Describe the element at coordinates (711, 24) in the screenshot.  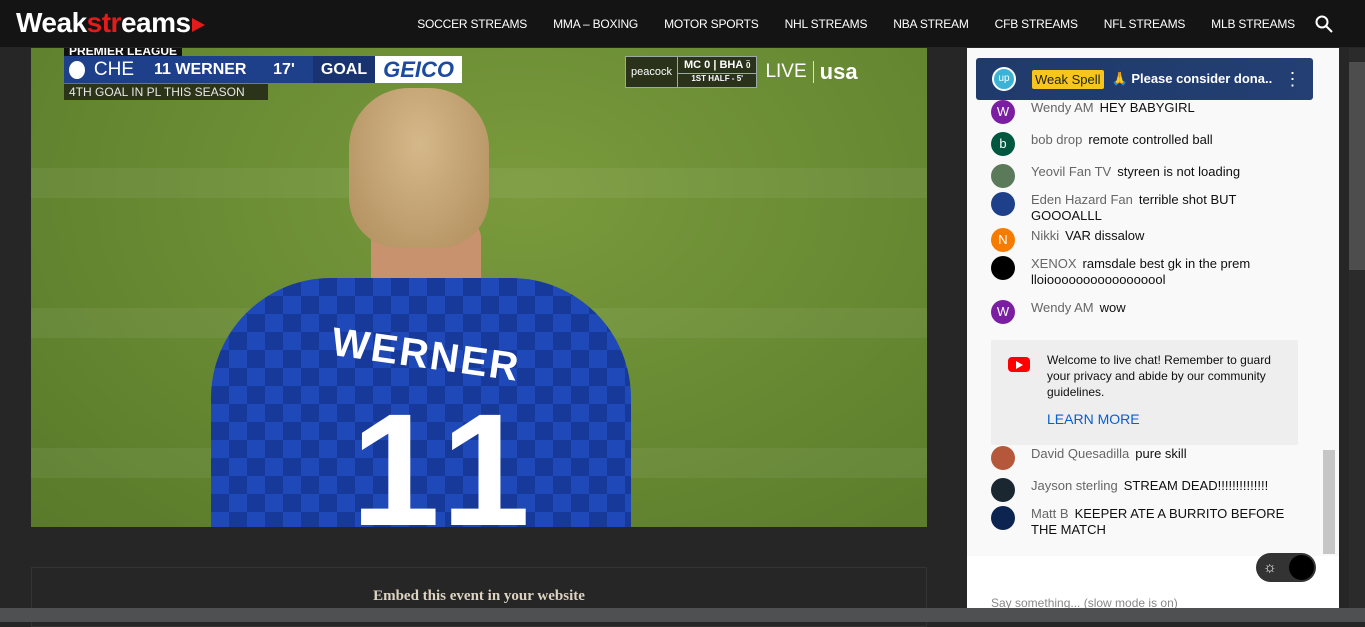
I see `nav-motor-sports: MOTOR SPORTS` at that location.